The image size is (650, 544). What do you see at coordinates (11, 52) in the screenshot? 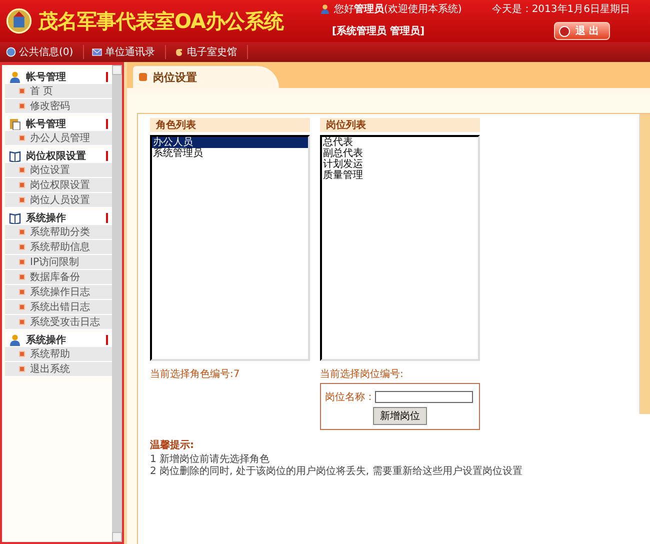
I see `globe-icon` at bounding box center [11, 52].